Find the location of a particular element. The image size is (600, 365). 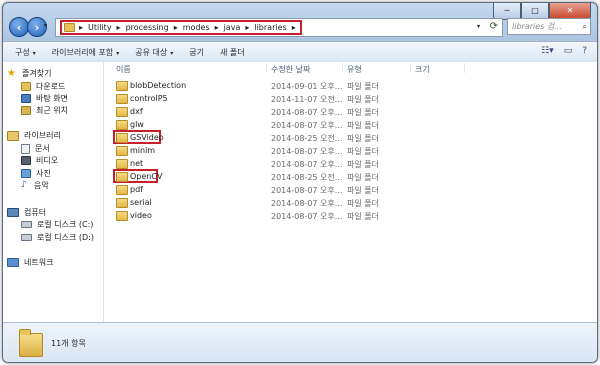

star-icon: ★ is located at coordinates (11, 73).